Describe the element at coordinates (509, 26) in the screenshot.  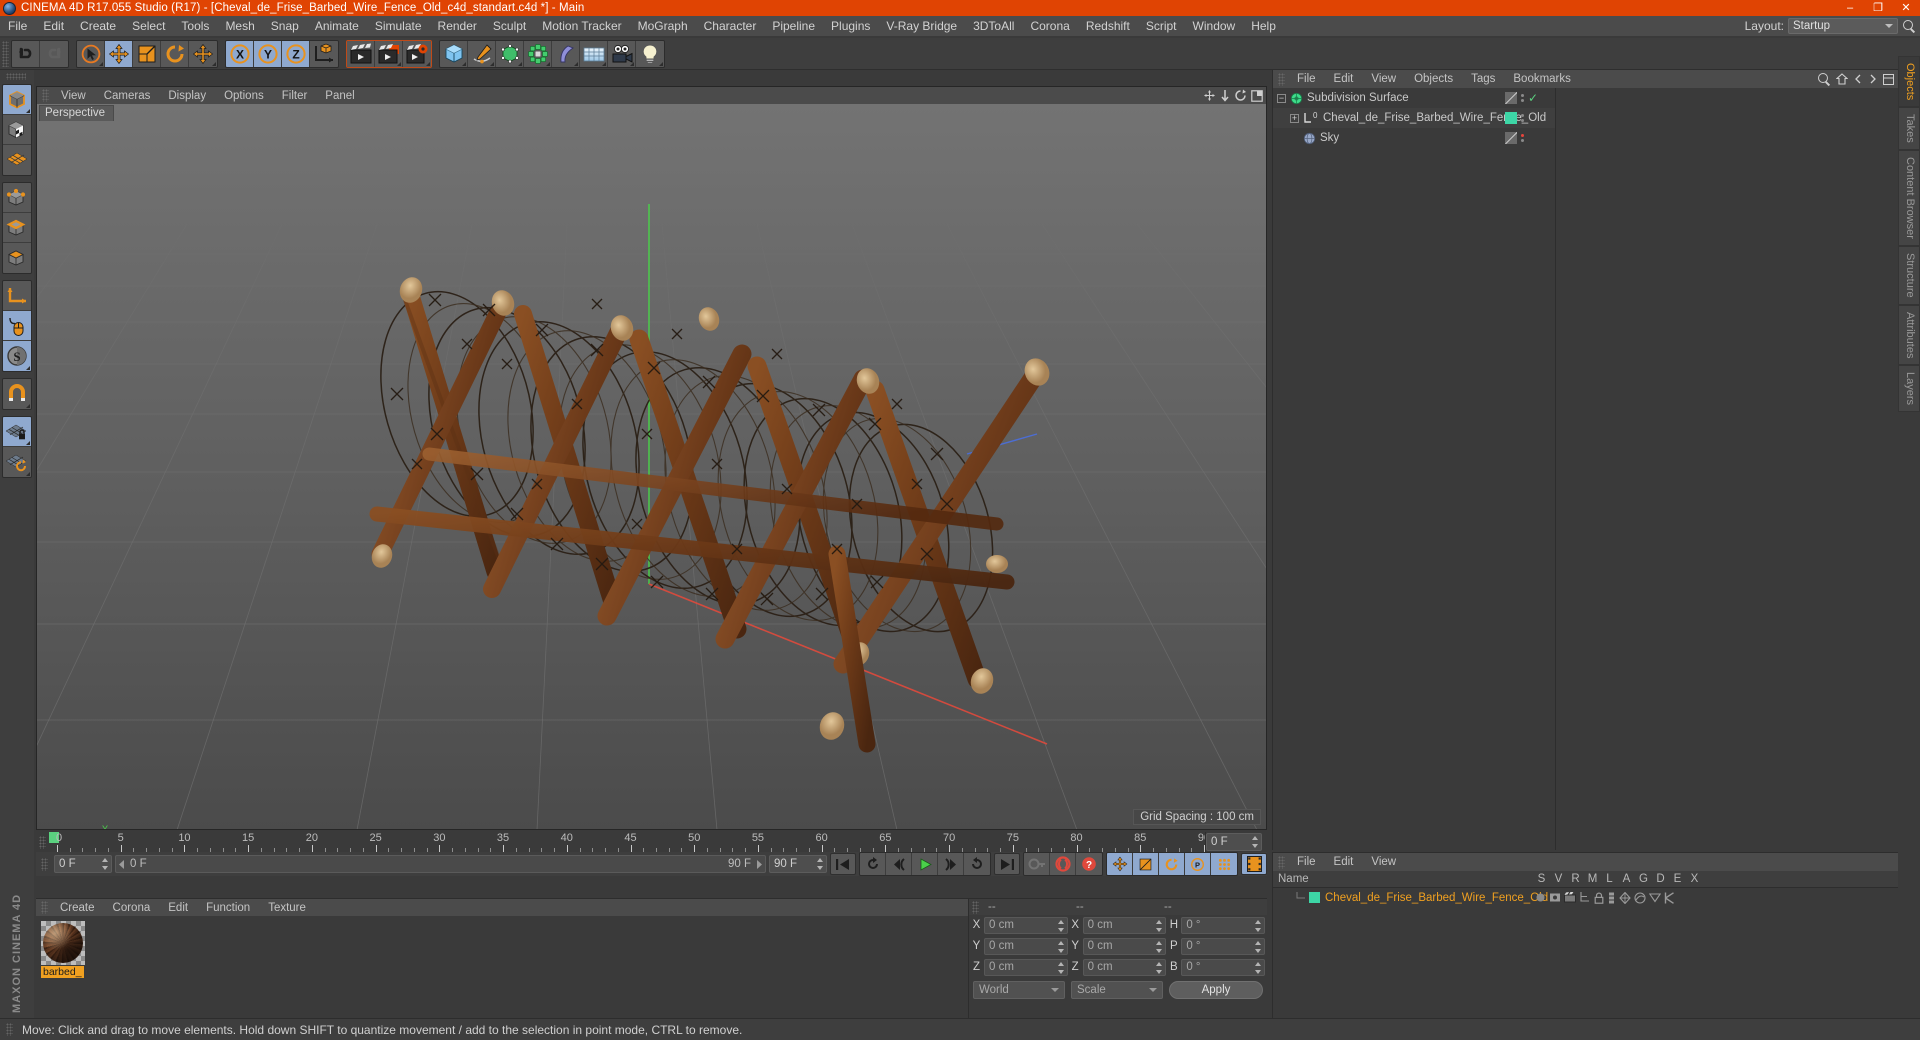
I see `menu-sculpt: Sculpt` at that location.